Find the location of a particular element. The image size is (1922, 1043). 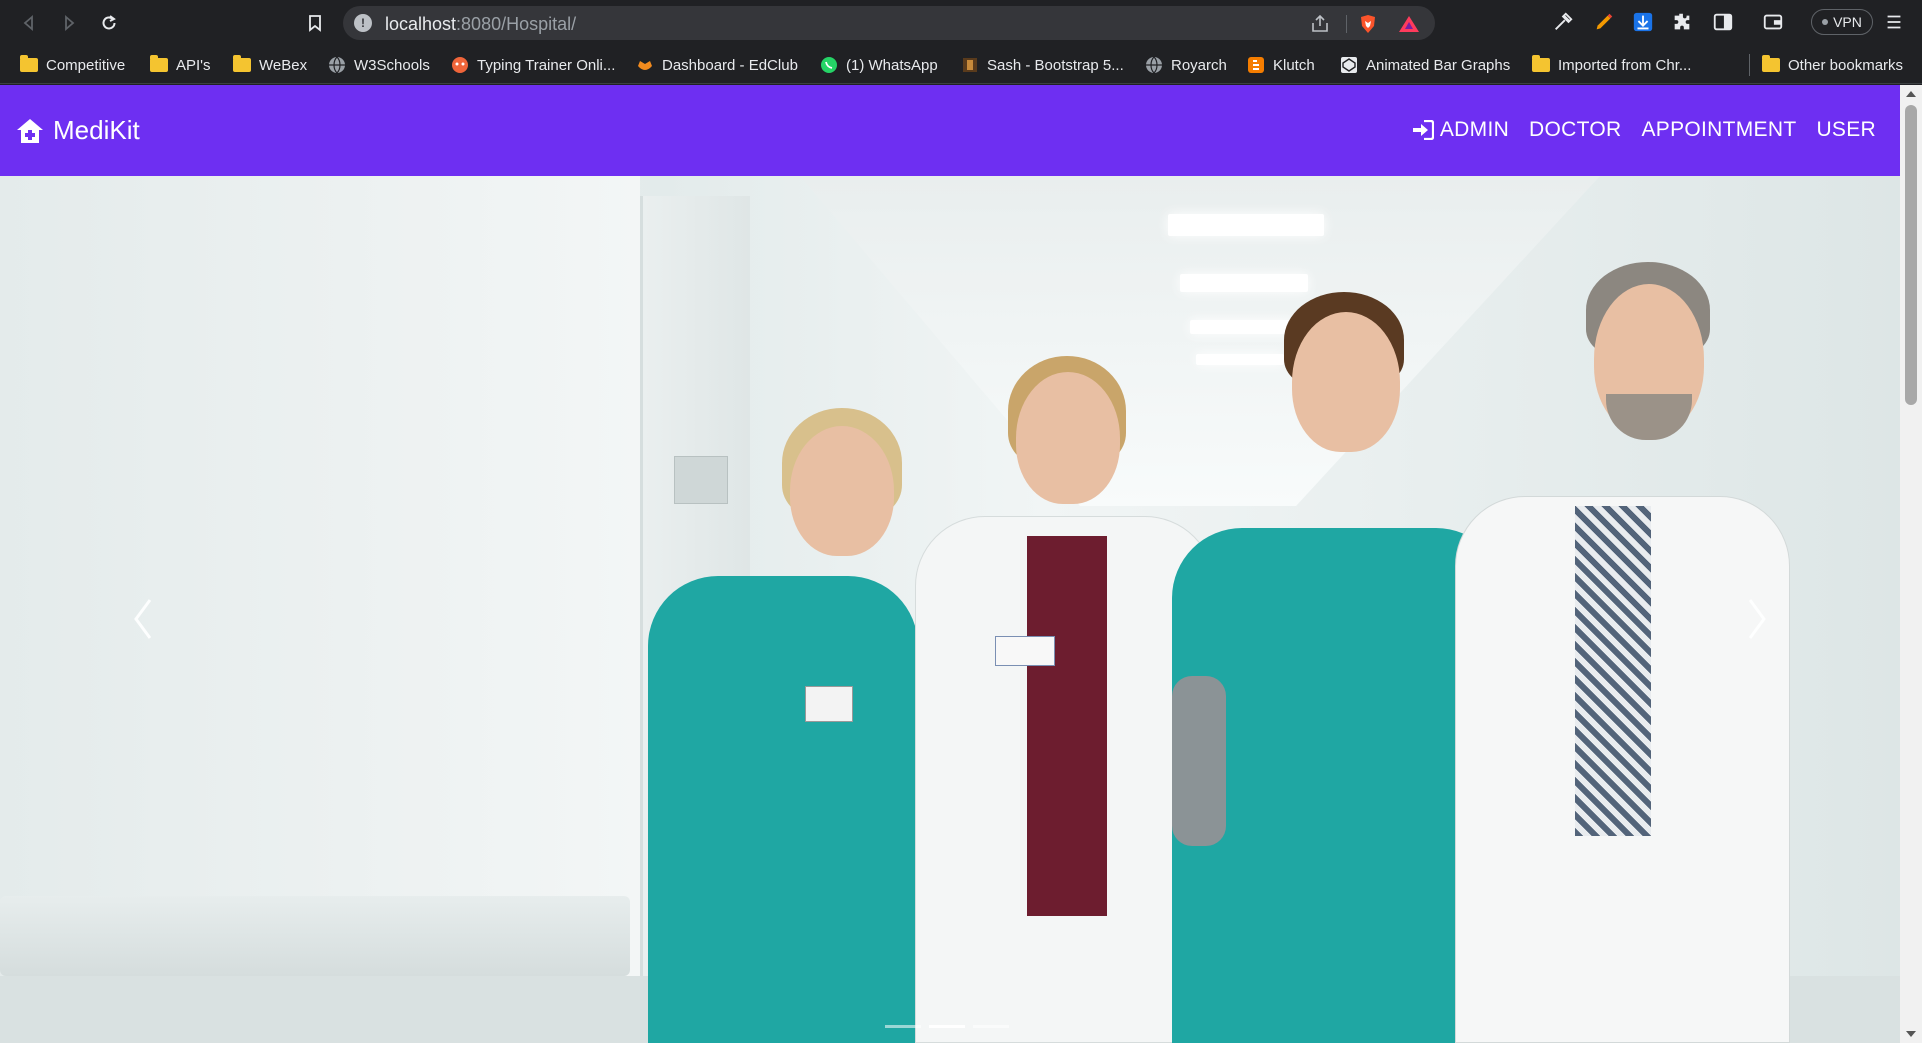

main-menu: ADMIN DOCTOR APPOINTMENT USER is located at coordinates (1644, 130).